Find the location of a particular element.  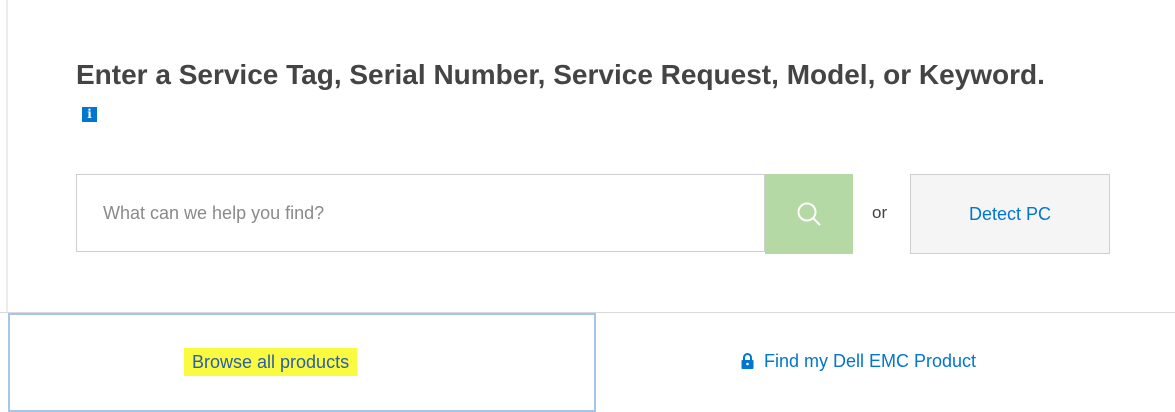

browse-all-products-label: Browse all products is located at coordinates (271, 362).